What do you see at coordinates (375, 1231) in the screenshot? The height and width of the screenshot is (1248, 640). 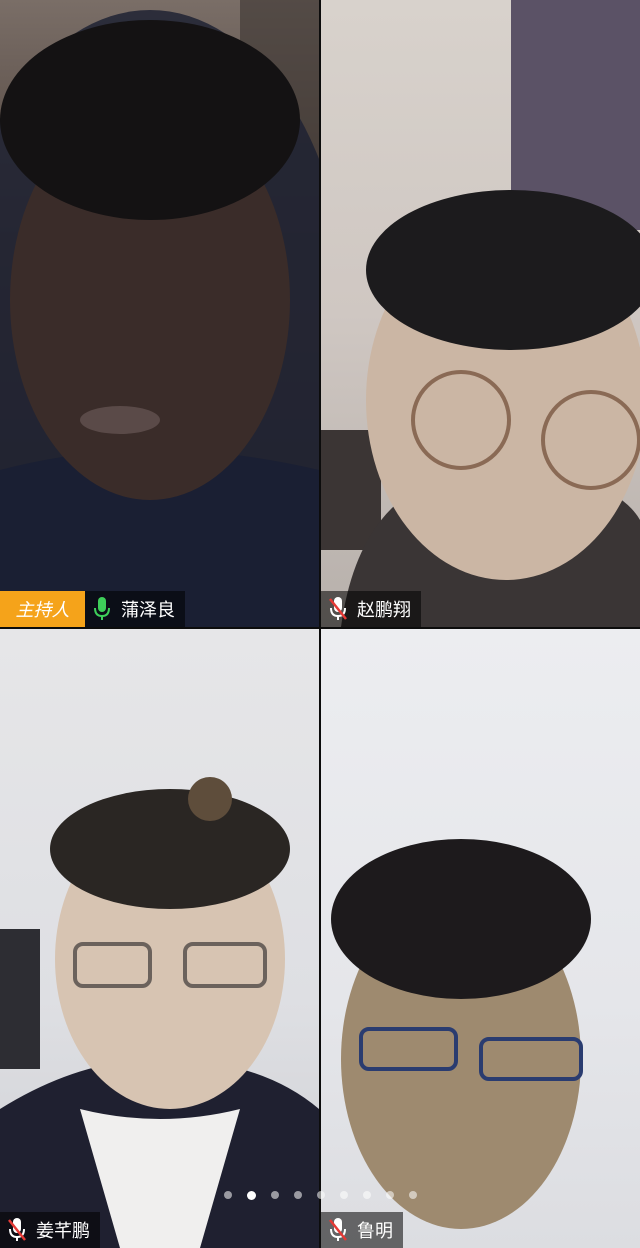 I see `participant-name: 鲁明` at bounding box center [375, 1231].